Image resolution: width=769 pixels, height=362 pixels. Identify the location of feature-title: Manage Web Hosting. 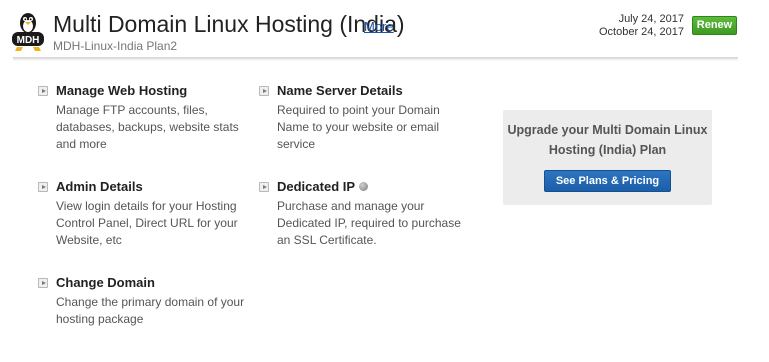
(121, 90).